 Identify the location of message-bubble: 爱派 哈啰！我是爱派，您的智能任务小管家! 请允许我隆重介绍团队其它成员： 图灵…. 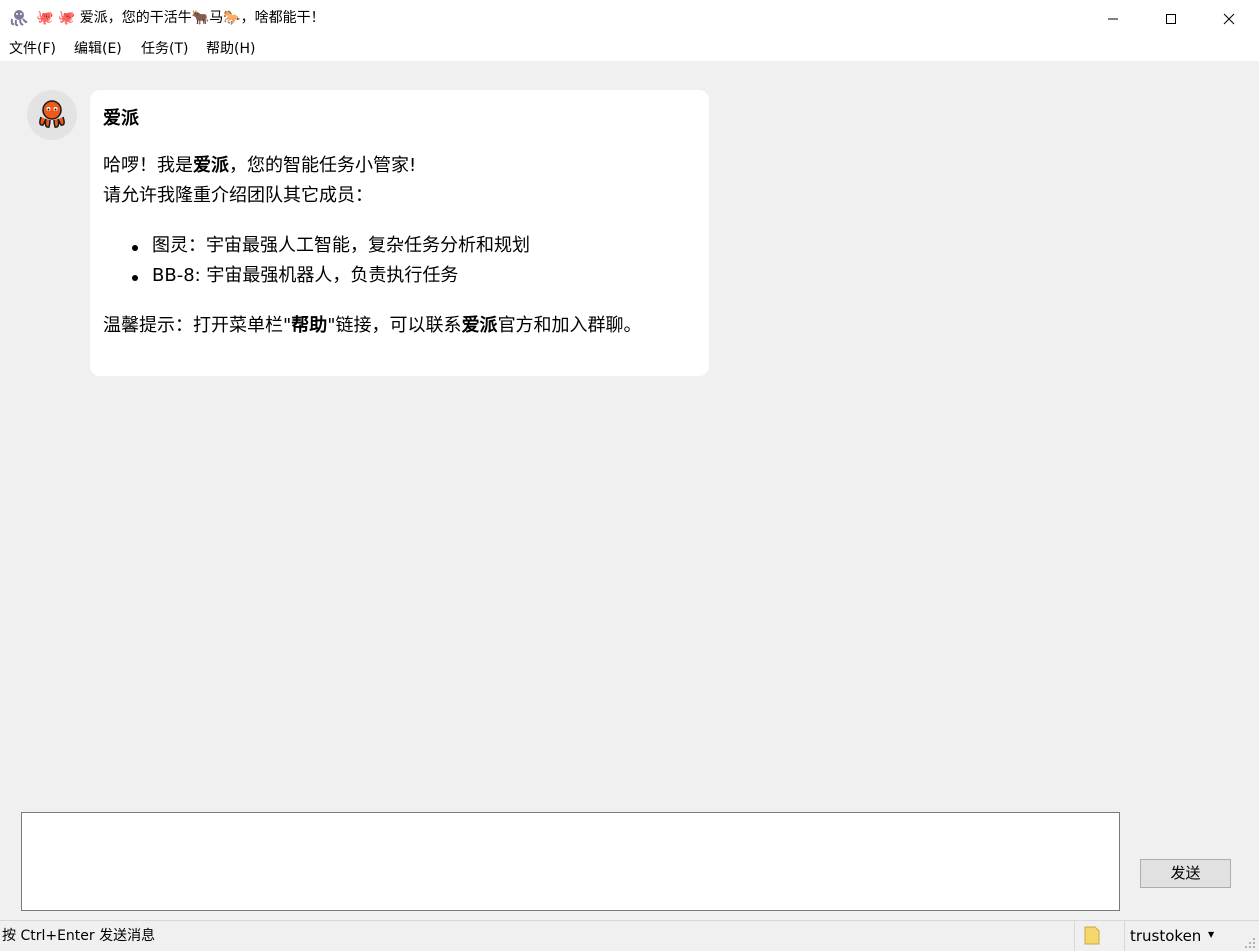
(399, 233).